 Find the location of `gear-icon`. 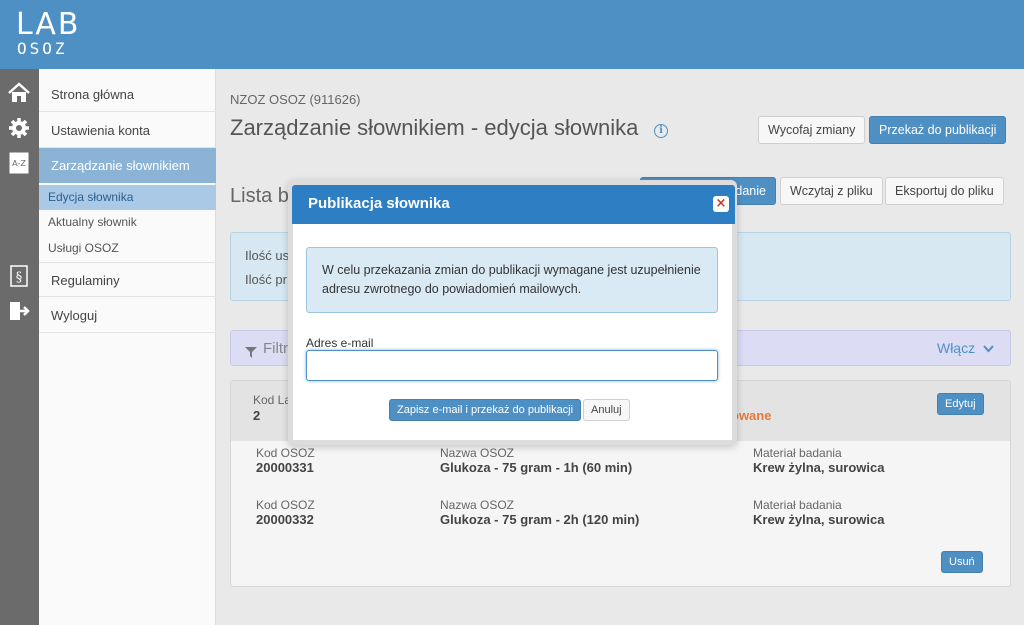

gear-icon is located at coordinates (19, 128).